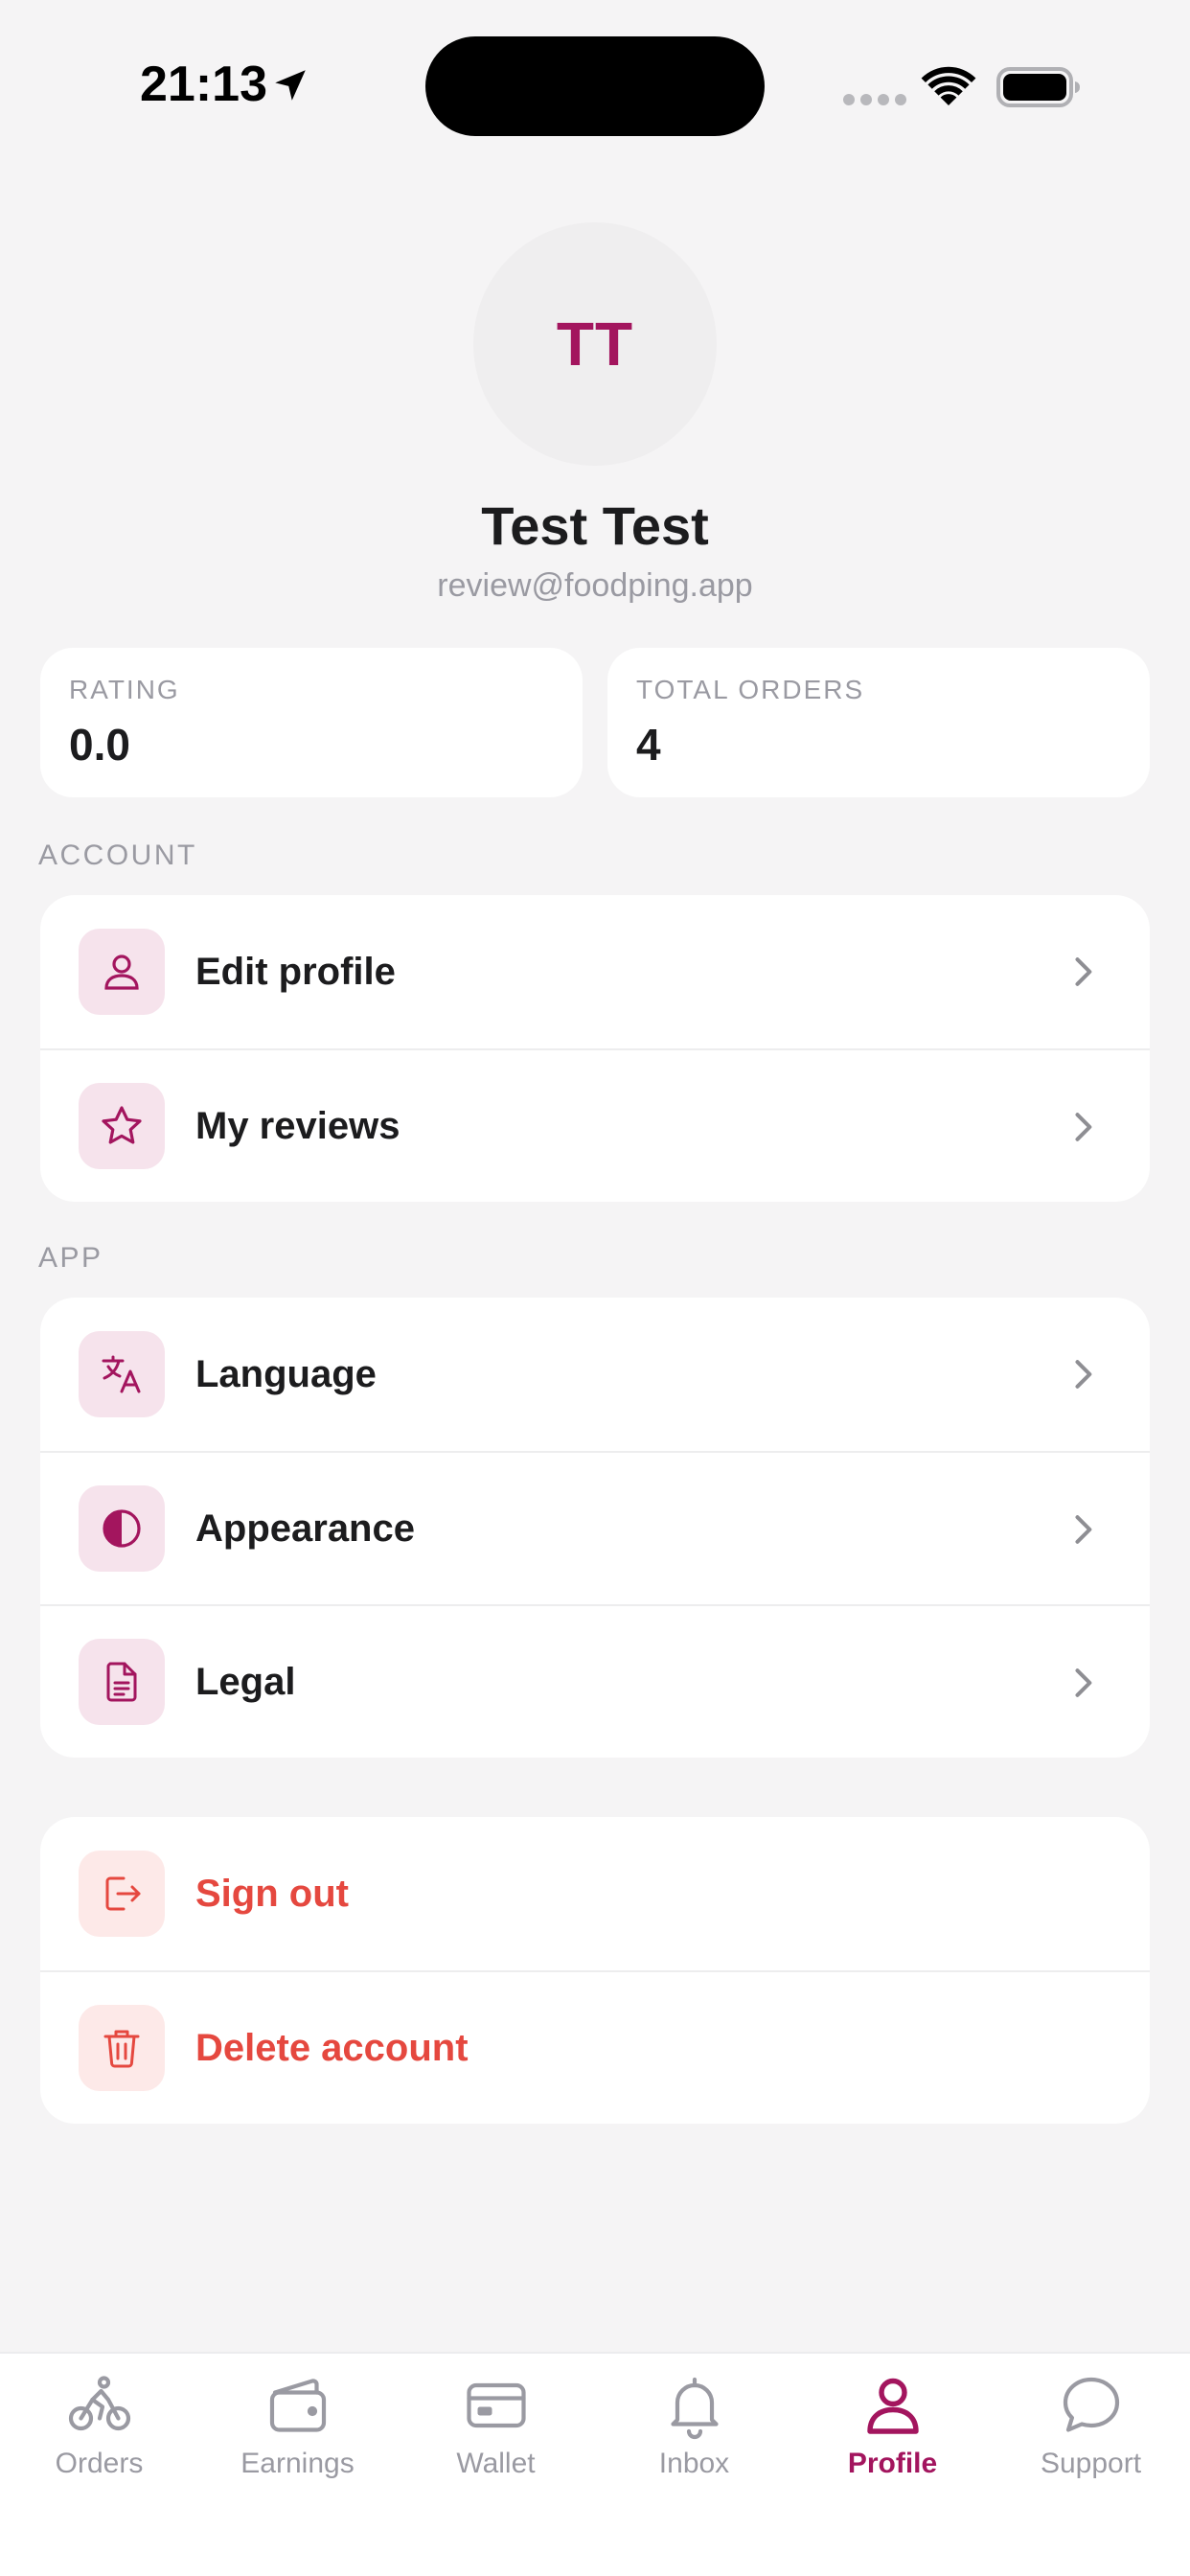 This screenshot has height=2576, width=1190. I want to click on document-icon, so click(122, 1682).